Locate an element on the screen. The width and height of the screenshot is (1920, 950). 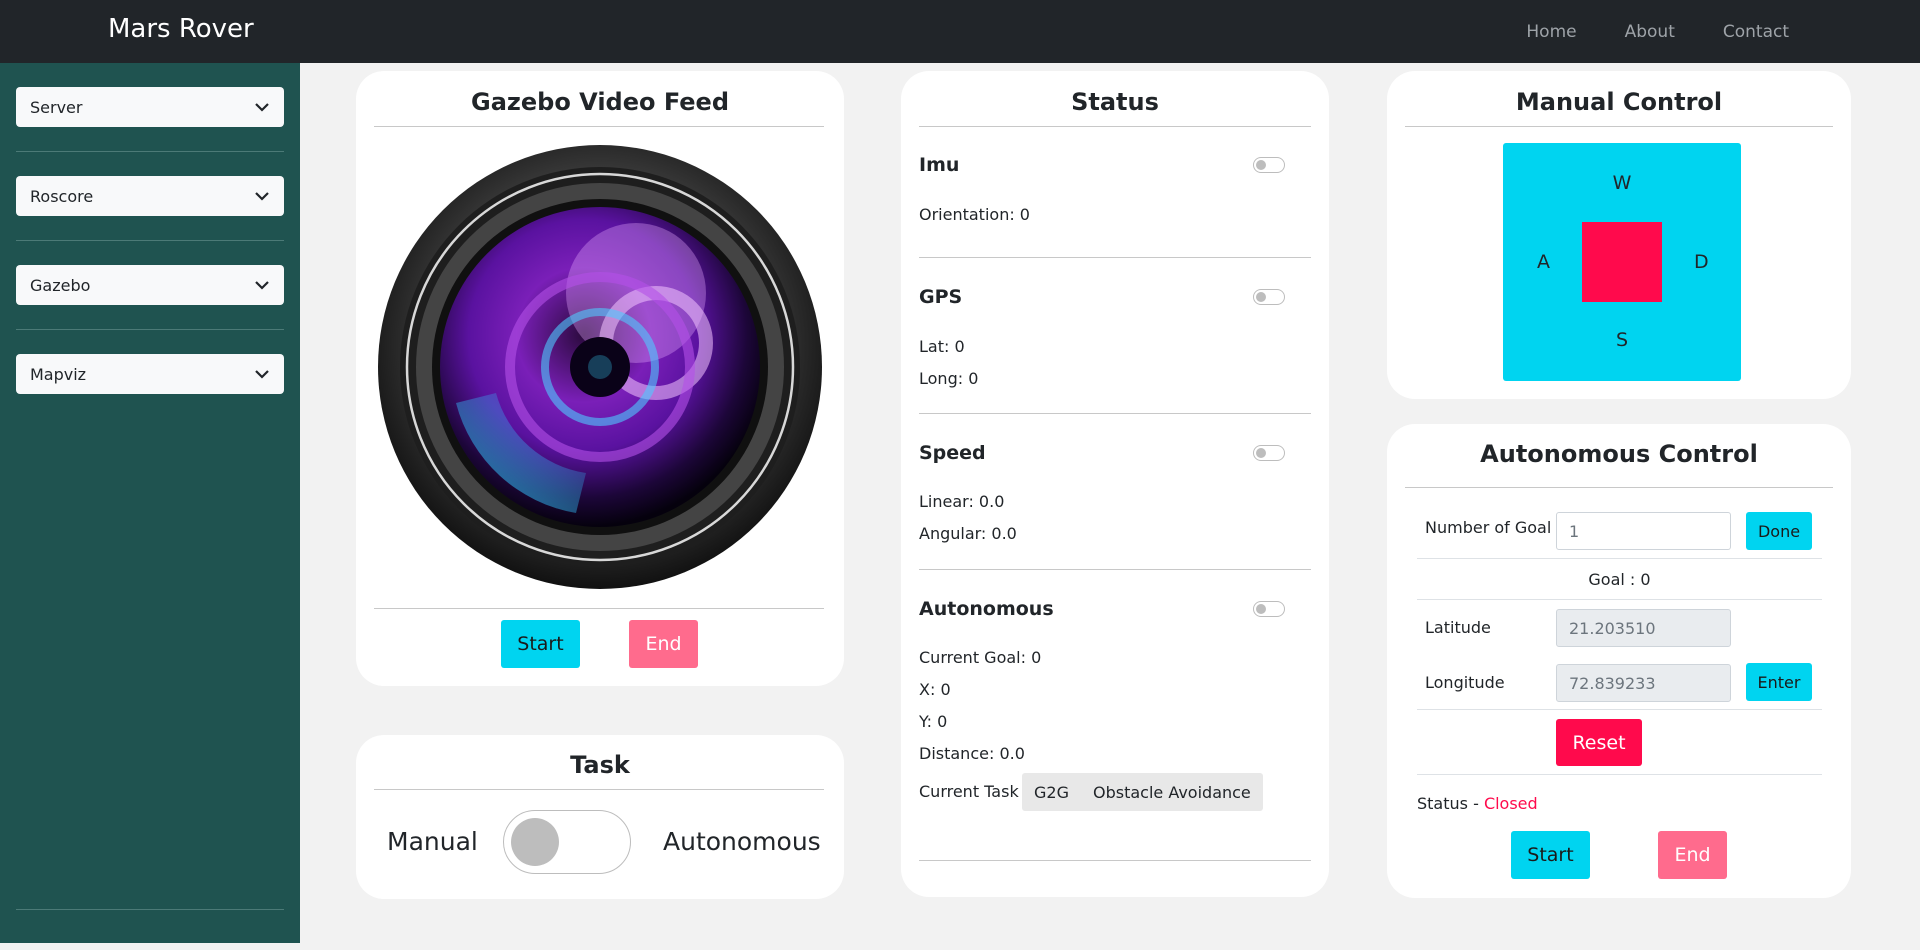
mapviz-select: Mapviz is located at coordinates (150, 374).